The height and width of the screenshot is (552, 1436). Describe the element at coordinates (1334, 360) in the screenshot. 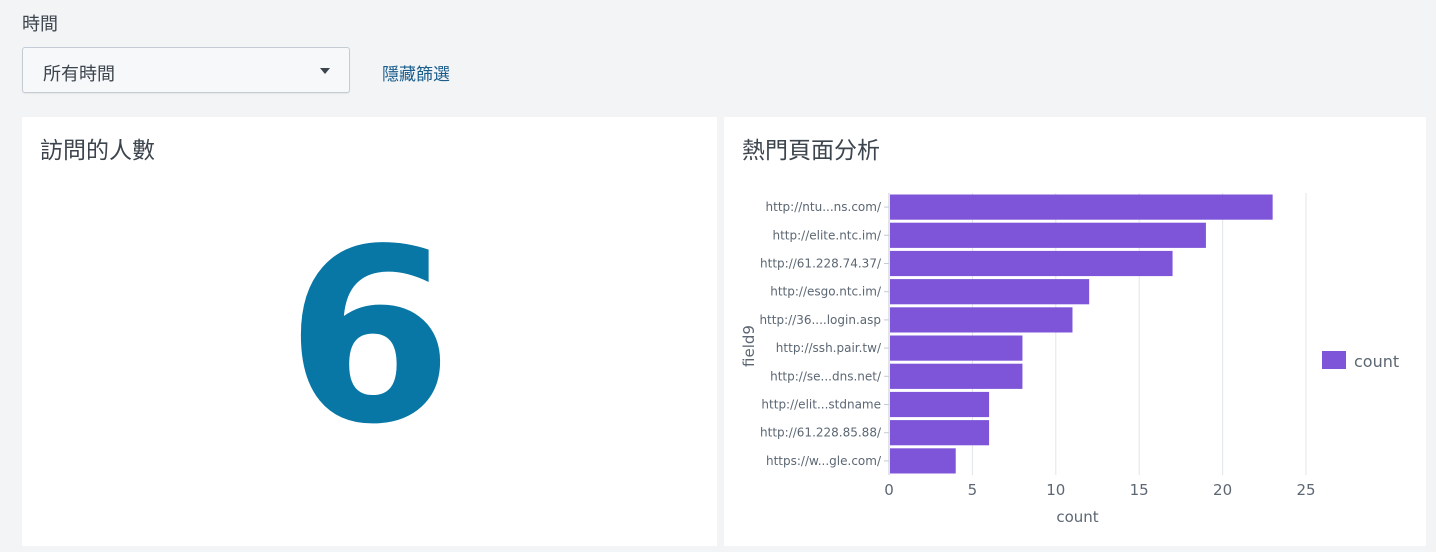

I see `legend-swatch` at that location.